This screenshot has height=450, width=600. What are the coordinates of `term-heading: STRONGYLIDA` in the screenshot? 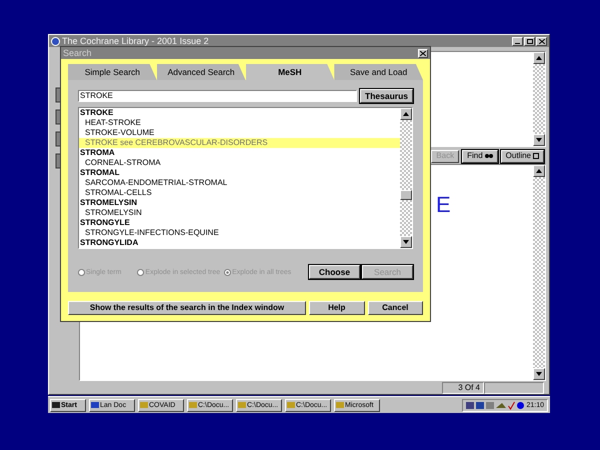 It's located at (239, 243).